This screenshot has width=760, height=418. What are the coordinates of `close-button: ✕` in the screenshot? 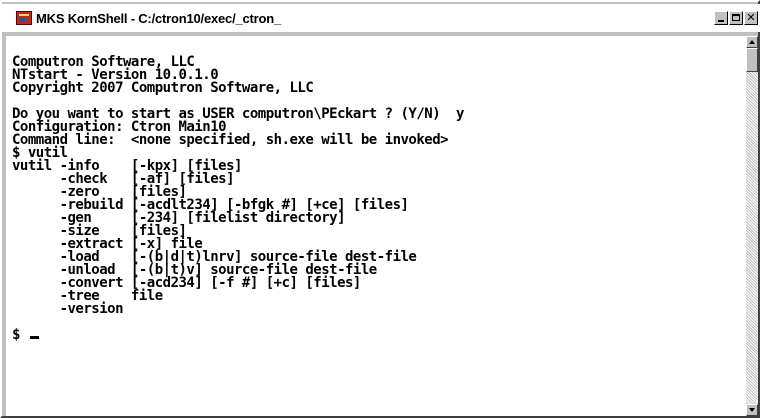 It's located at (751, 18).